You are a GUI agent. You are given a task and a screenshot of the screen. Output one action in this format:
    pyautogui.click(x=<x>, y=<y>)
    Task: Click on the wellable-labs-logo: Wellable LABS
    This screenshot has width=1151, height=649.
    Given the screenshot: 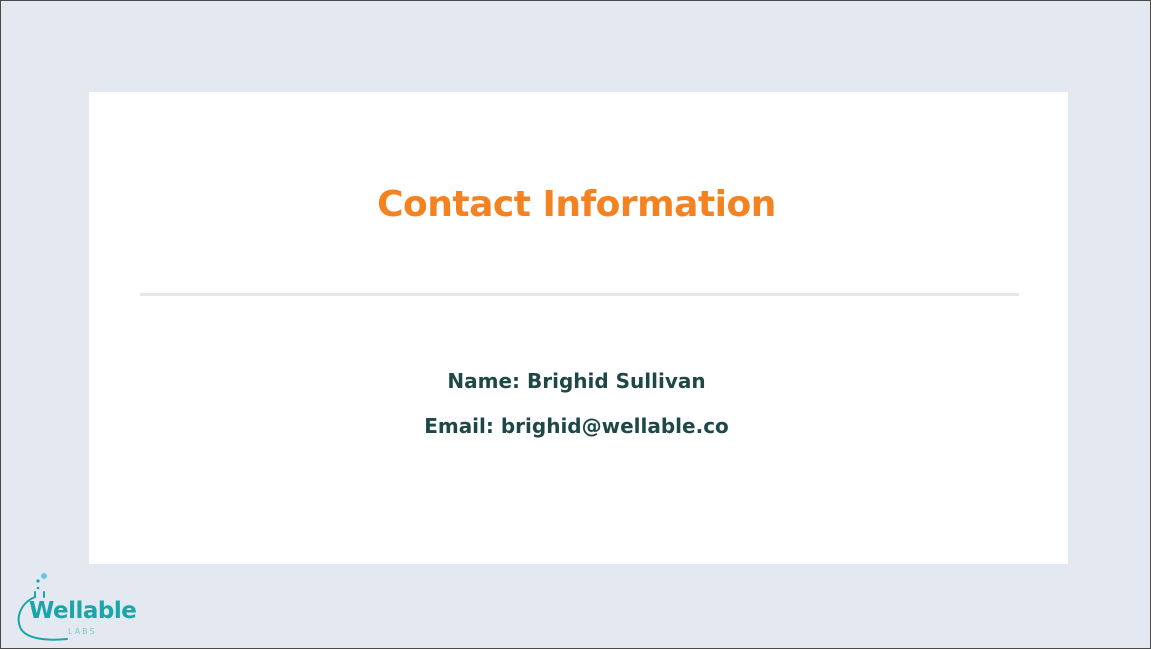 What is the action you would take?
    pyautogui.click(x=82, y=607)
    